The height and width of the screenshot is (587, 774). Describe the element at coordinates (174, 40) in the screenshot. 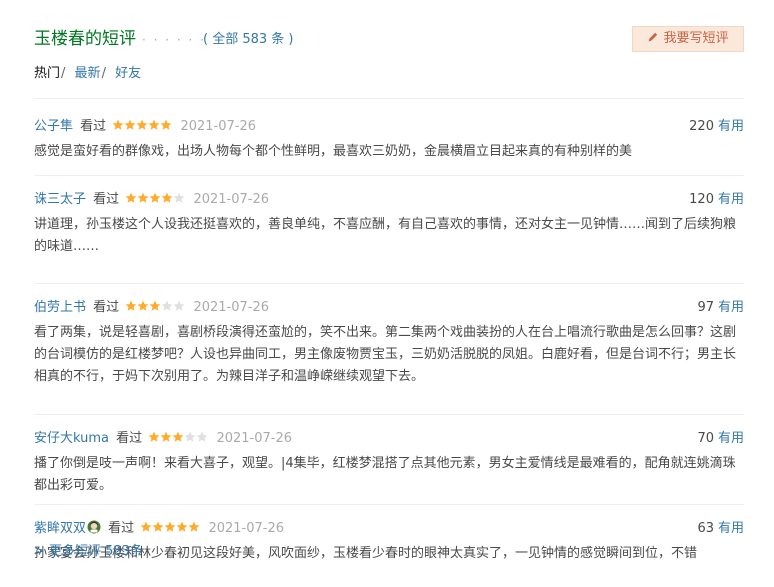

I see `title-dots: · · · · · ·` at that location.